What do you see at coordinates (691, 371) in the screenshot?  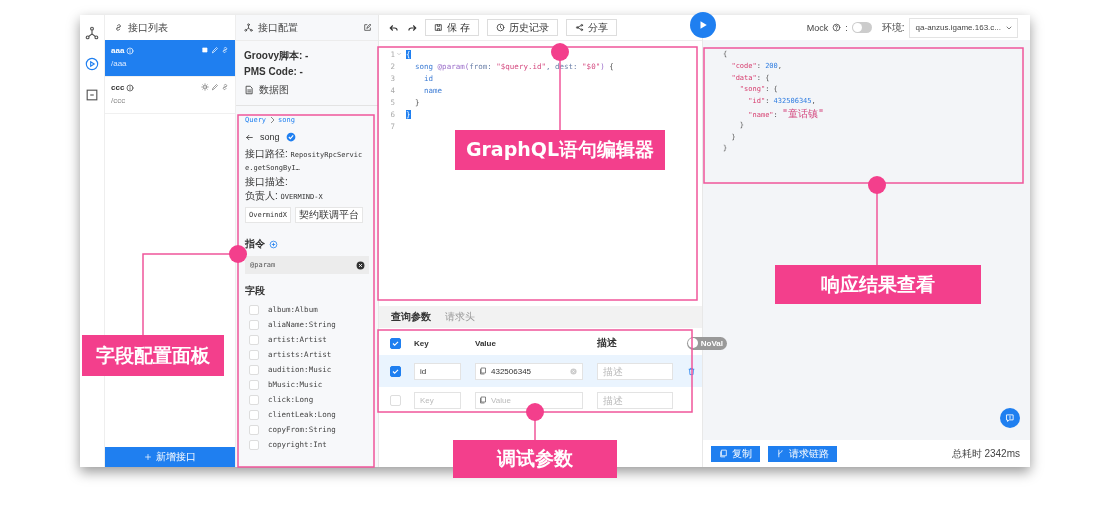 I see `trash-icon` at bounding box center [691, 371].